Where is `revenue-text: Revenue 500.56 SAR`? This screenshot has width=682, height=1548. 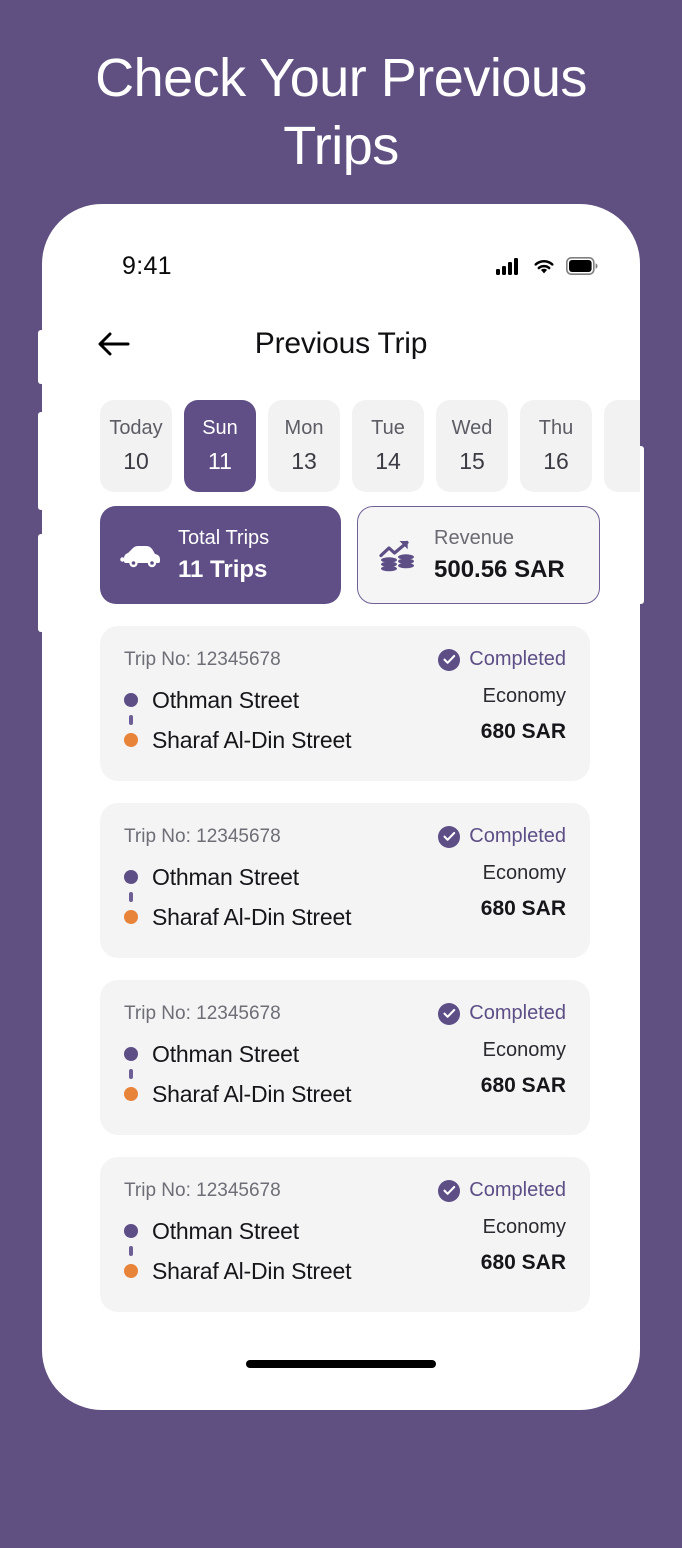 revenue-text: Revenue 500.56 SAR is located at coordinates (499, 555).